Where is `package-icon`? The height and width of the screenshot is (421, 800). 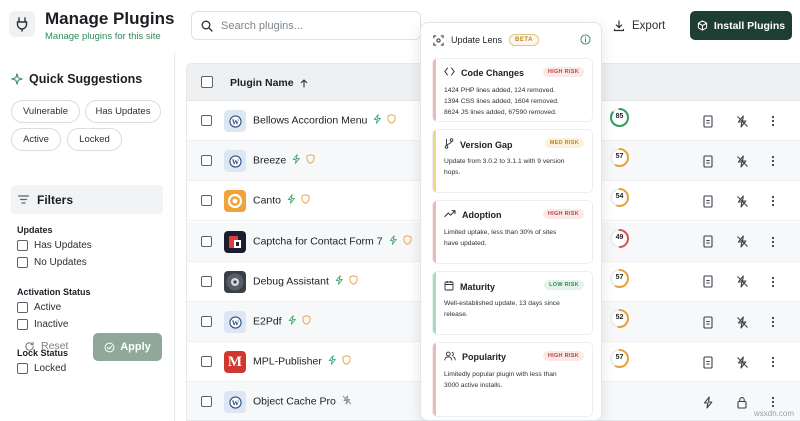
package-icon is located at coordinates (702, 25).